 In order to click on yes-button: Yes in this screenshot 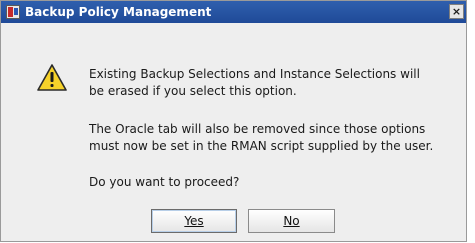, I will do `click(194, 221)`.